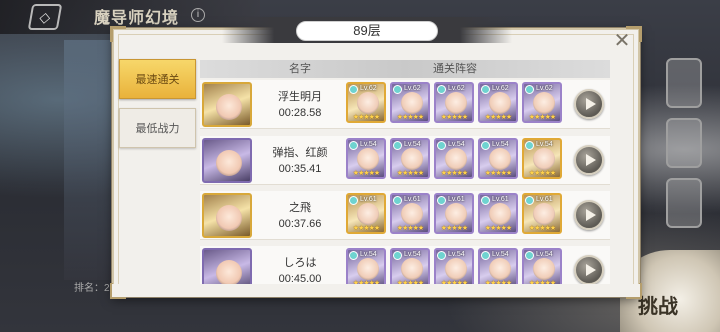  Describe the element at coordinates (300, 263) in the screenshot. I see `player-name: しろは` at that location.